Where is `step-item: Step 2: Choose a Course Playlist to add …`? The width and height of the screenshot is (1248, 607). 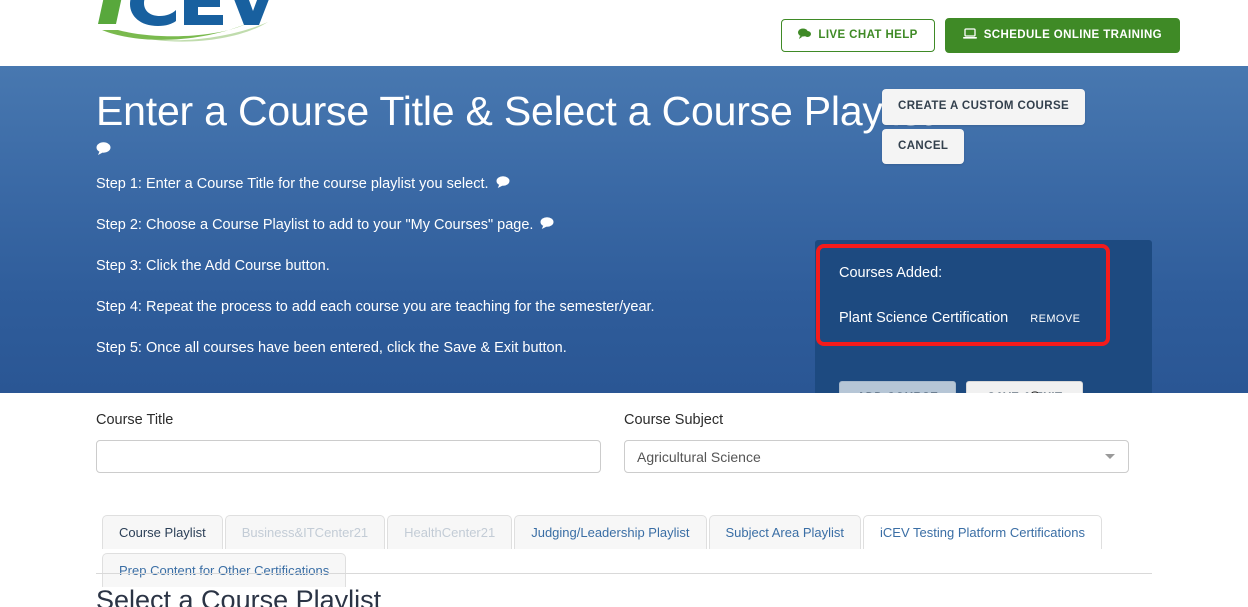
step-item: Step 2: Choose a Course Playlist to add … is located at coordinates (375, 225).